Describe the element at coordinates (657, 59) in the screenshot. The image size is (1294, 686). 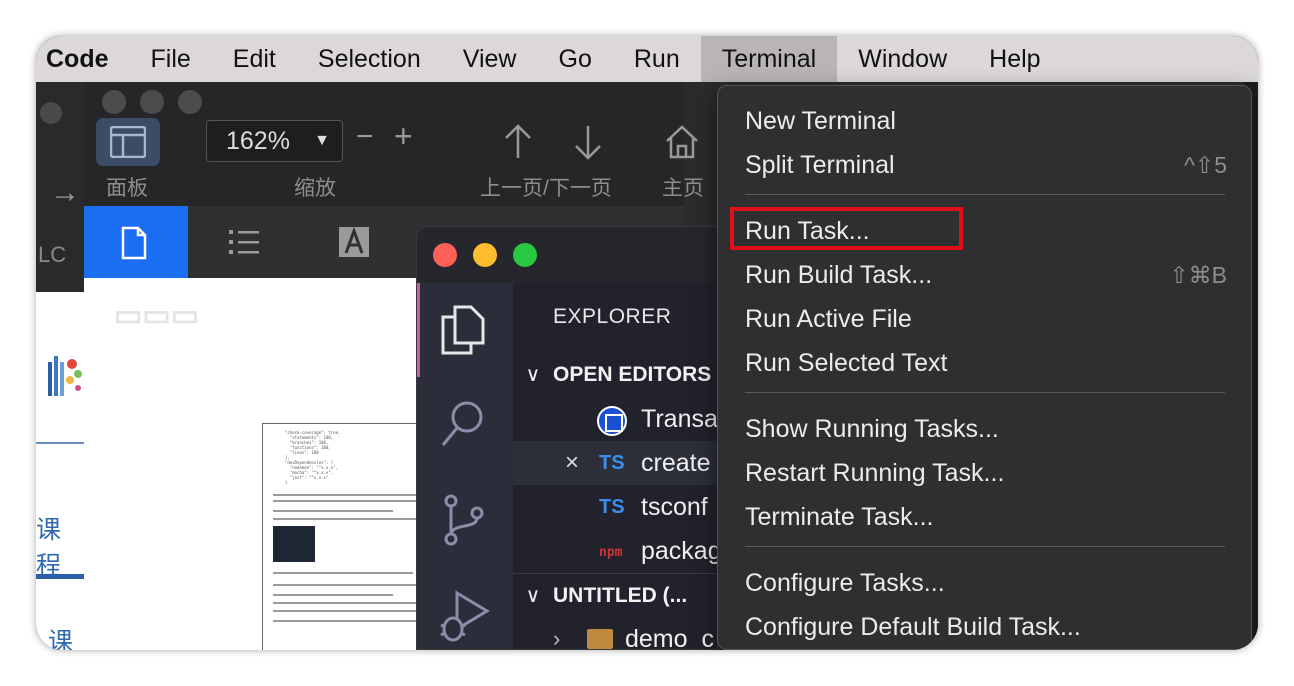
I see `menu-run: Run` at that location.